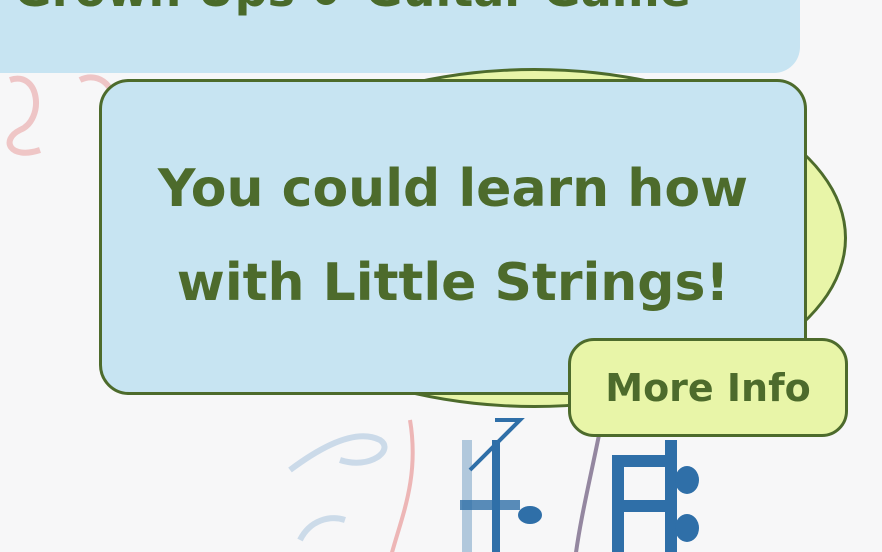  Describe the element at coordinates (528, 8) in the screenshot. I see `title-right: Guitar Game` at that location.